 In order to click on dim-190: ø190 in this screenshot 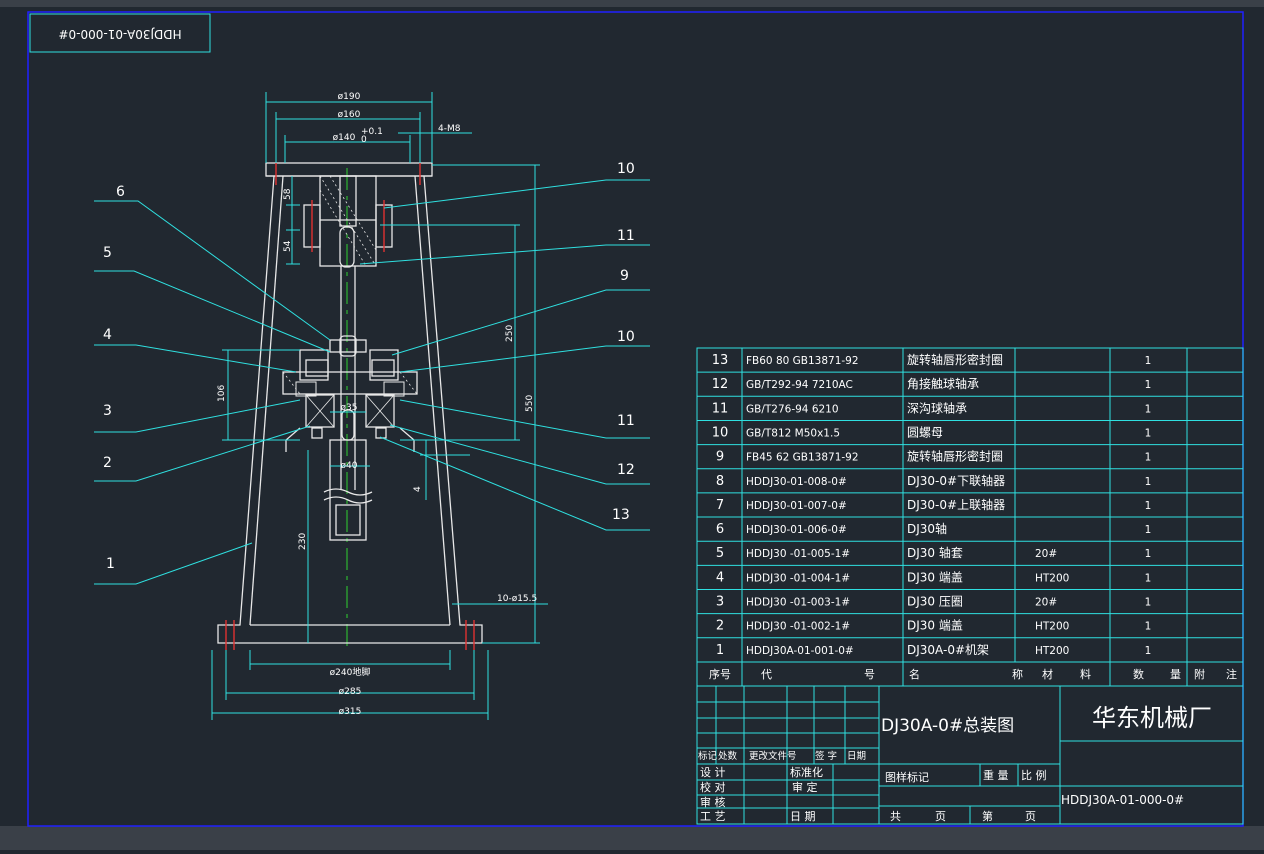, I will do `click(349, 97)`.